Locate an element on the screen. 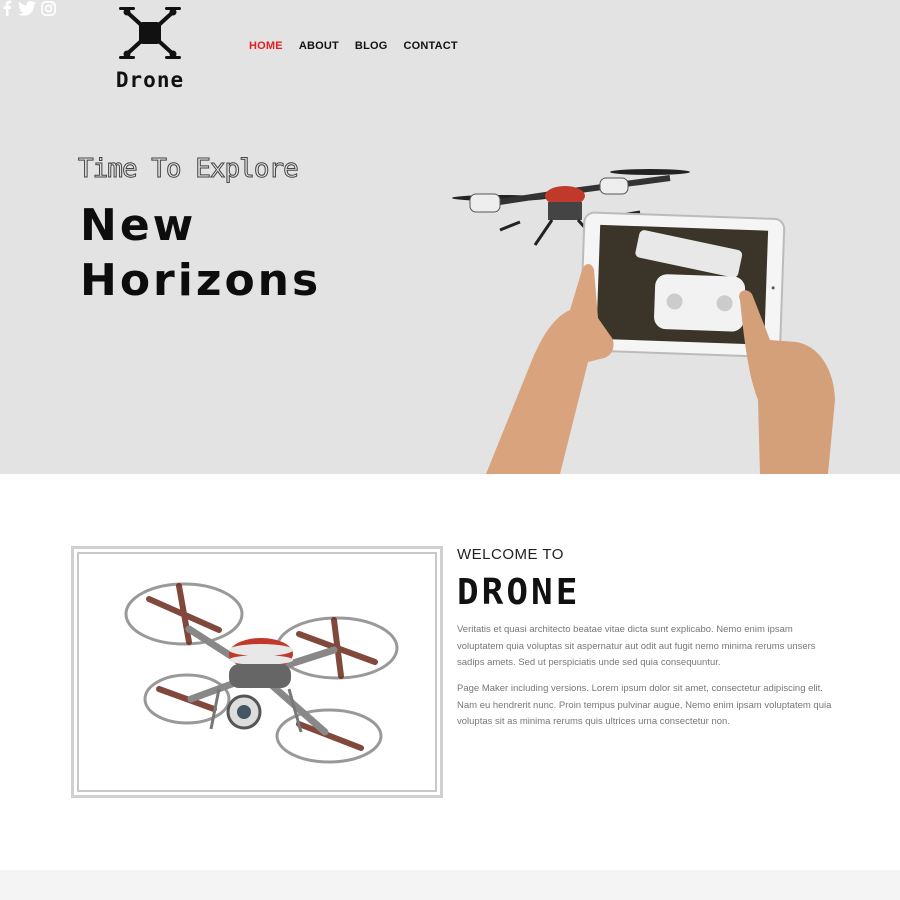 This screenshot has width=900, height=900. hero-left-hand-illustration is located at coordinates (550, 369).